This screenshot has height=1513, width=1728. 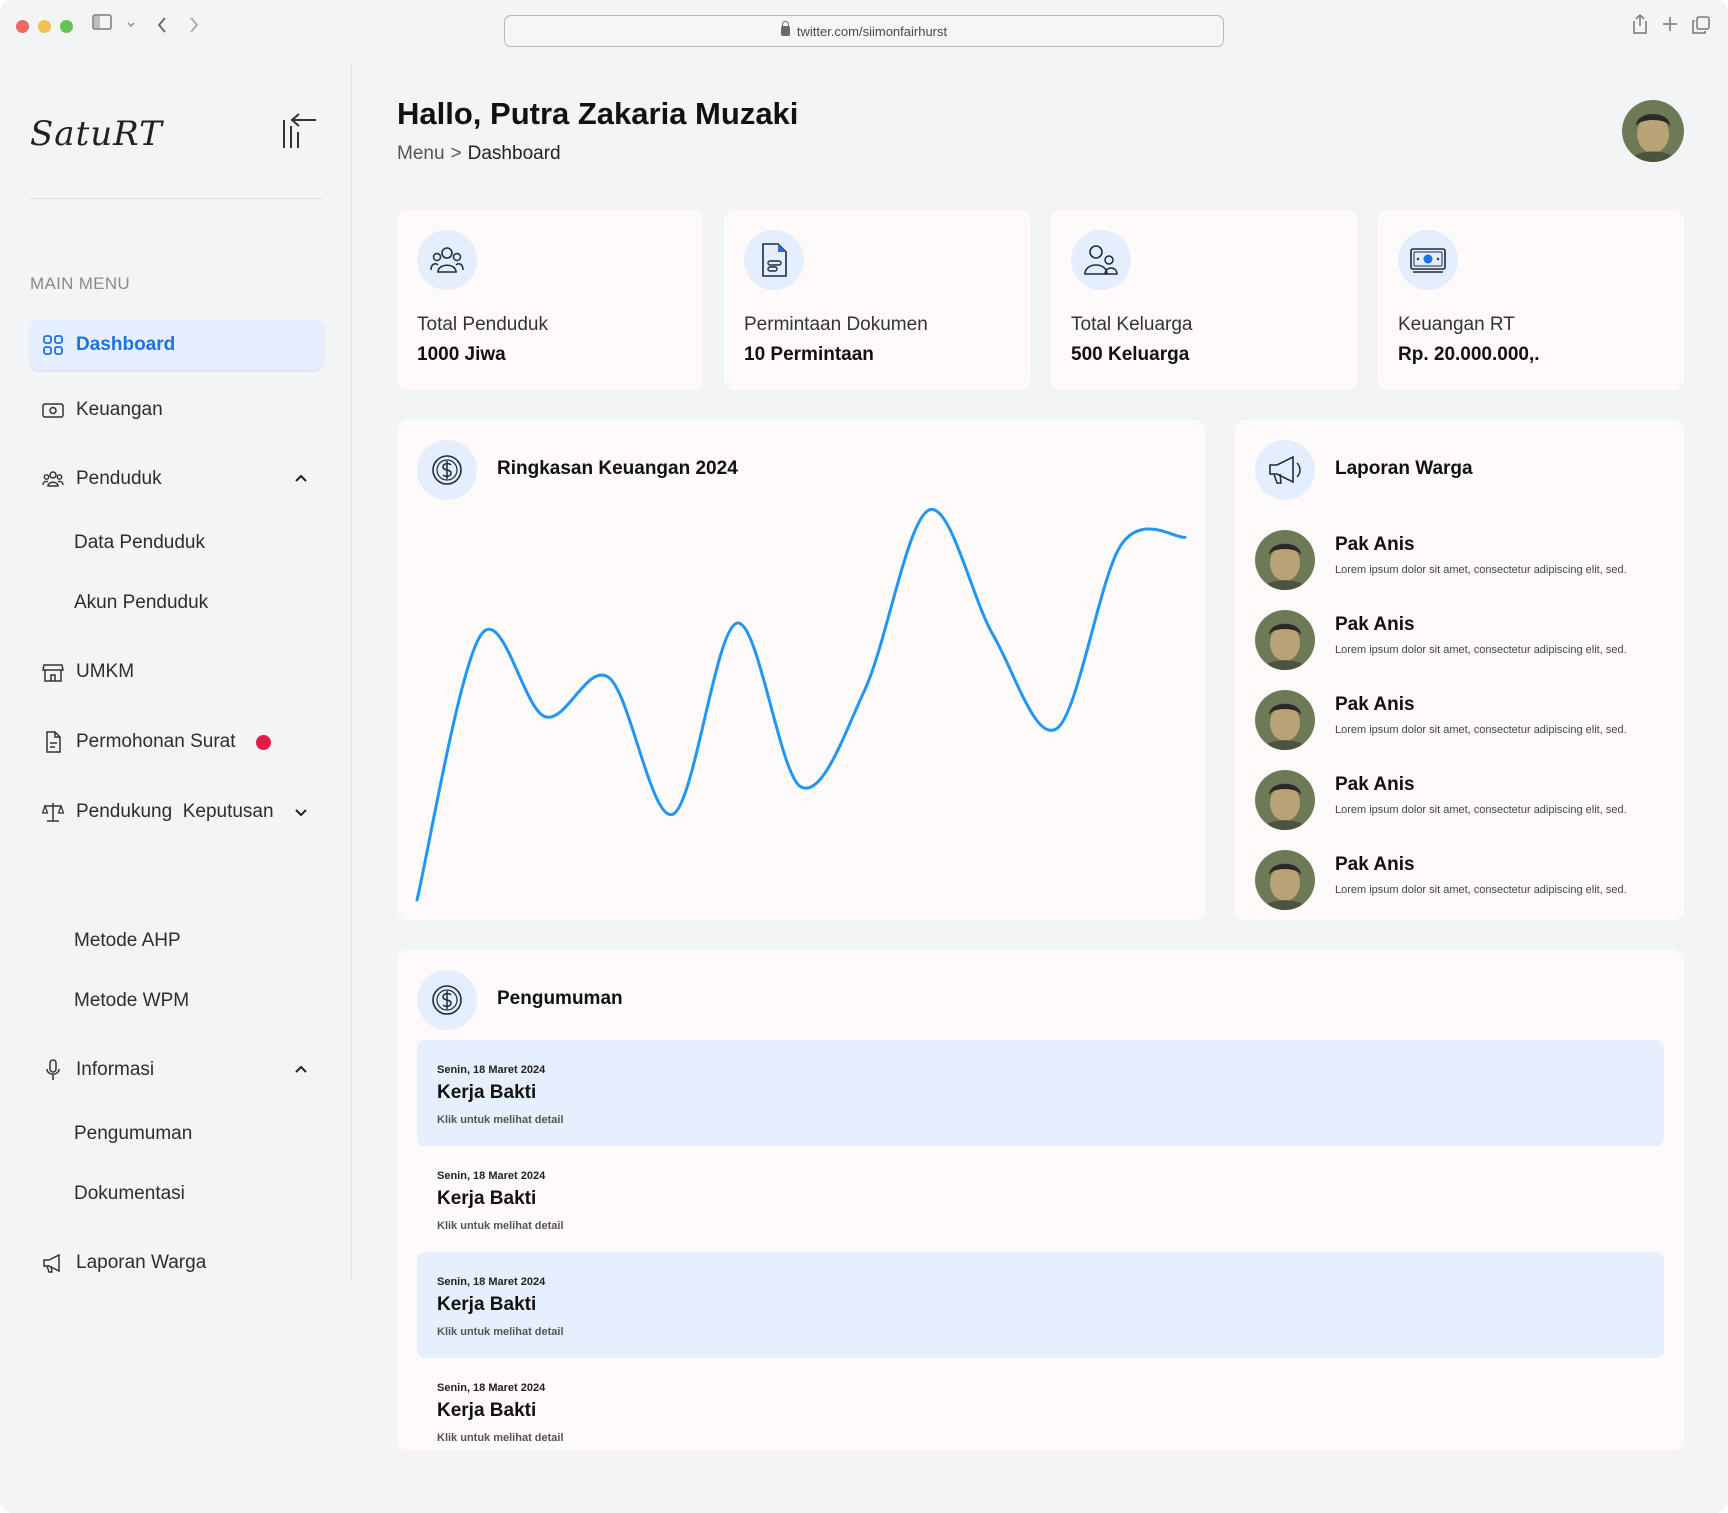 What do you see at coordinates (809, 354) in the screenshot?
I see `stat-value: 10 Permintaan` at bounding box center [809, 354].